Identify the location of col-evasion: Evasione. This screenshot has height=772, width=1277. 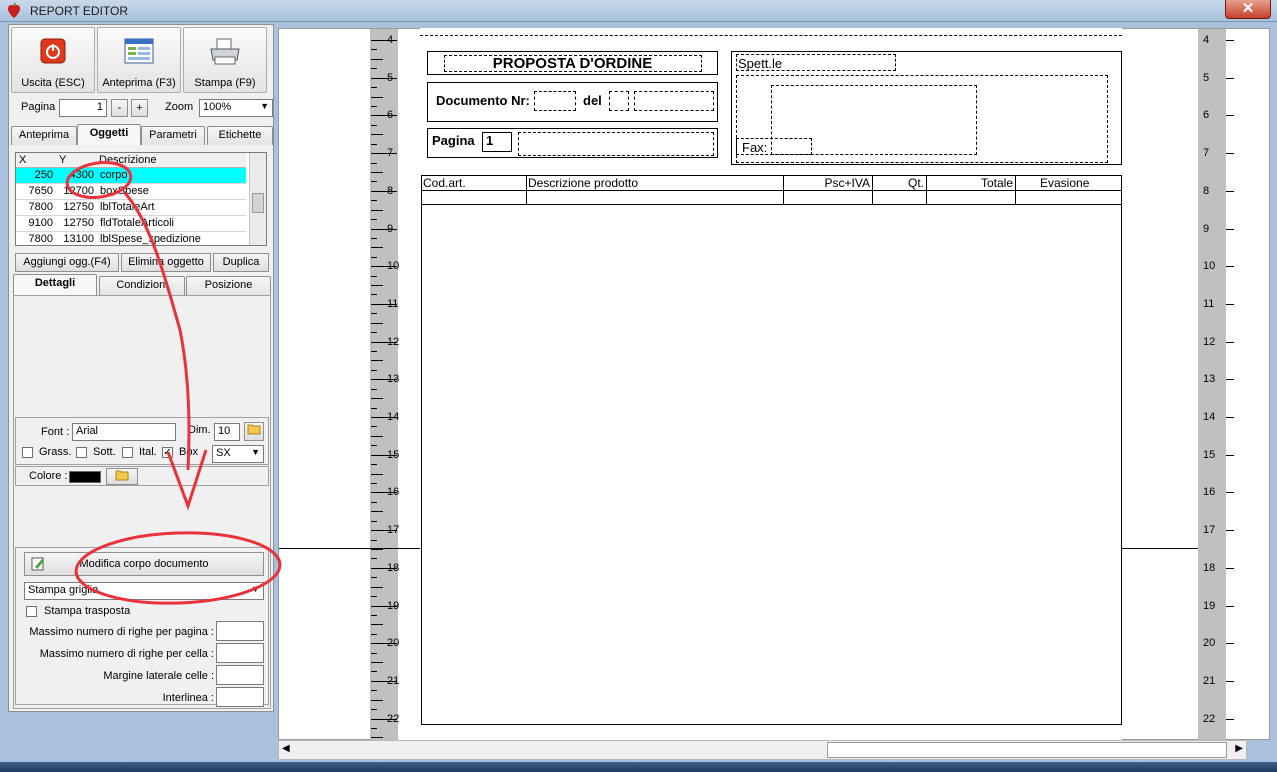
(1065, 183).